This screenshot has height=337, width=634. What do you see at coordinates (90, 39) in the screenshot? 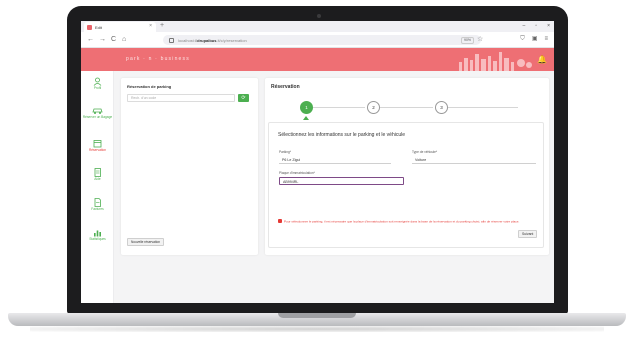
I see `back-button: ←` at bounding box center [90, 39].